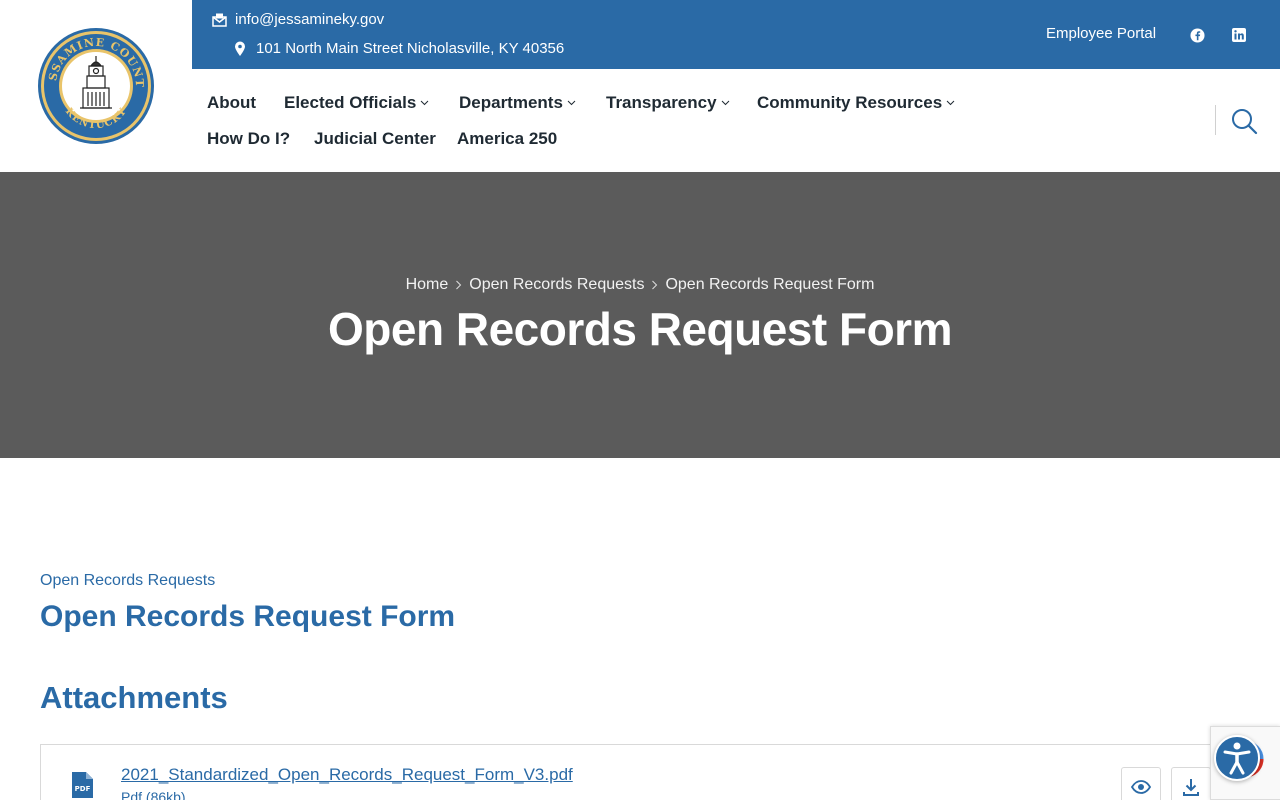  I want to click on nav-item-how-do-i: How Do I?, so click(248, 139).